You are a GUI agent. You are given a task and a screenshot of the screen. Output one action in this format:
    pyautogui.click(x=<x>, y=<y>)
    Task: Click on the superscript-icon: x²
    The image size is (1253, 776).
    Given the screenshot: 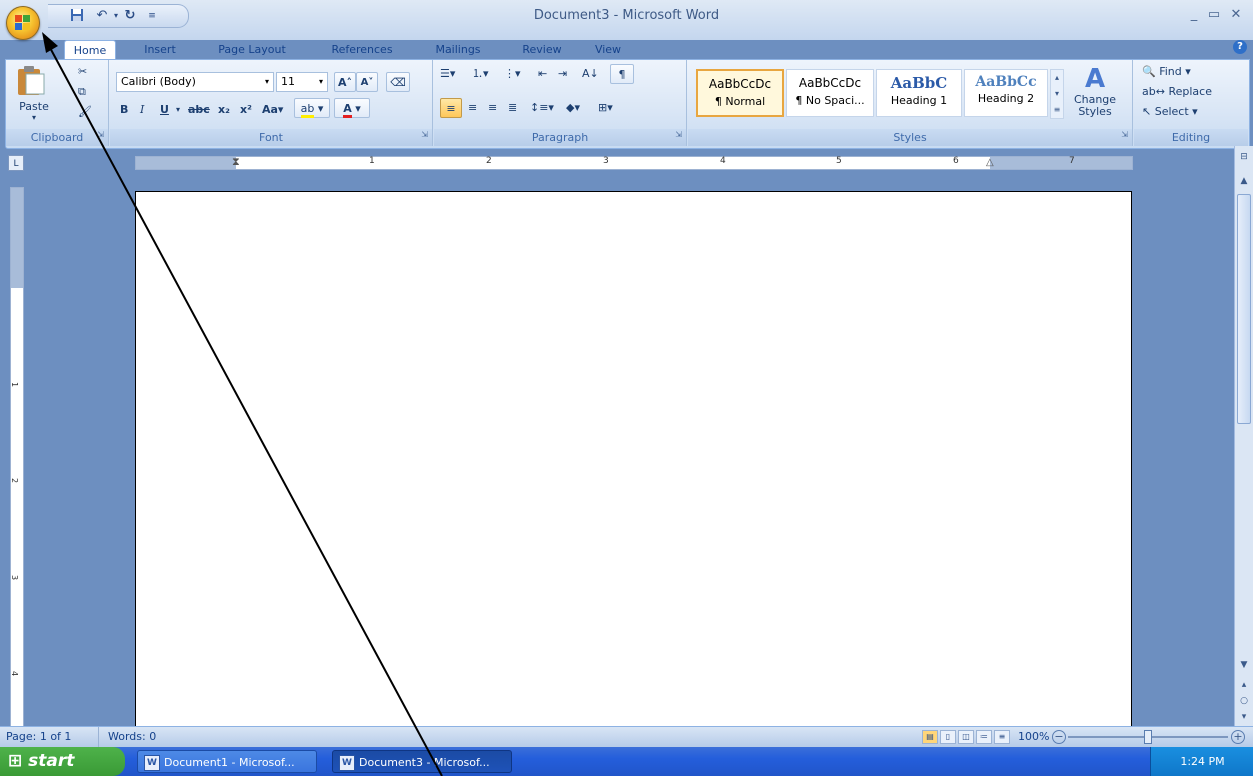 What is the action you would take?
    pyautogui.click(x=246, y=110)
    